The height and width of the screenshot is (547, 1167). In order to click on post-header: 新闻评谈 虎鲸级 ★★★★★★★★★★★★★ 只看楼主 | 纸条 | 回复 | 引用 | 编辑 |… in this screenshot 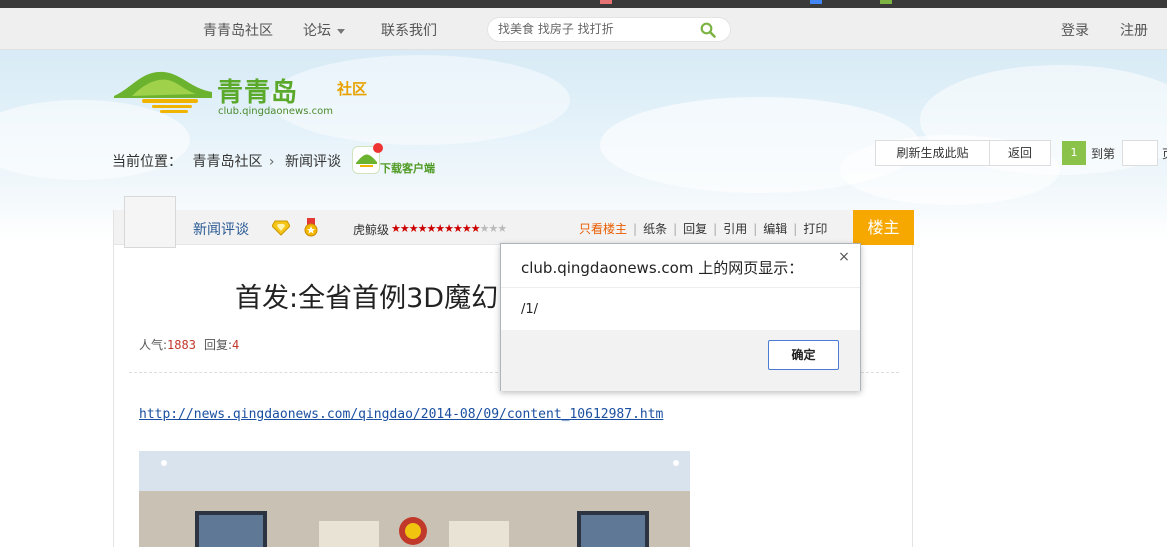, I will do `click(514, 222)`.